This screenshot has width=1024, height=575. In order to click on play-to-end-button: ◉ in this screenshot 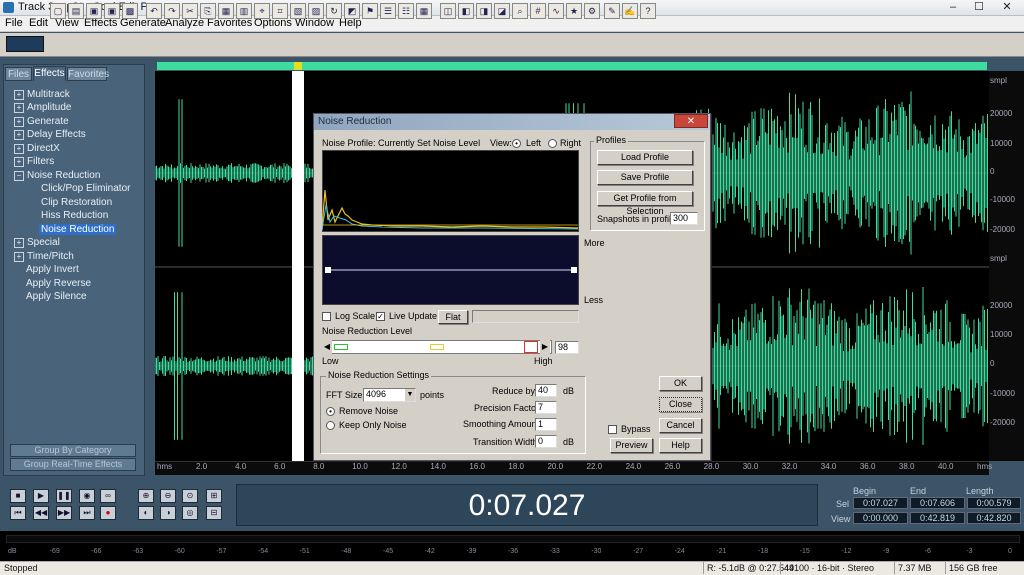, I will do `click(87, 496)`.